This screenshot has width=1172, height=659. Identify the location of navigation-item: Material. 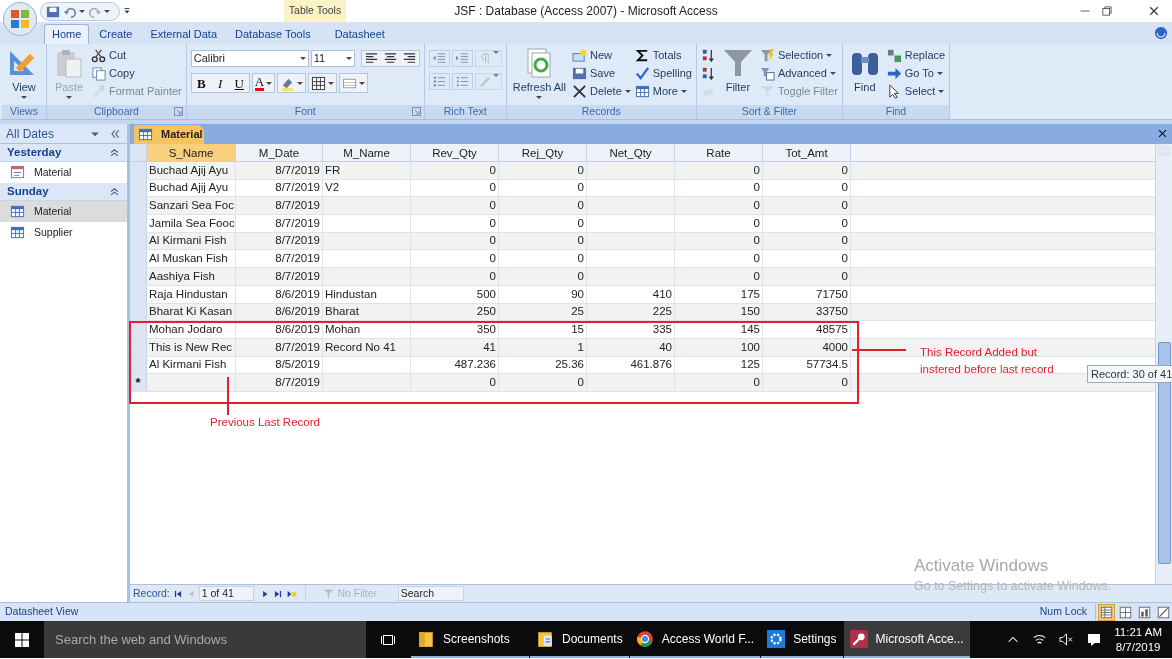
(63, 211).